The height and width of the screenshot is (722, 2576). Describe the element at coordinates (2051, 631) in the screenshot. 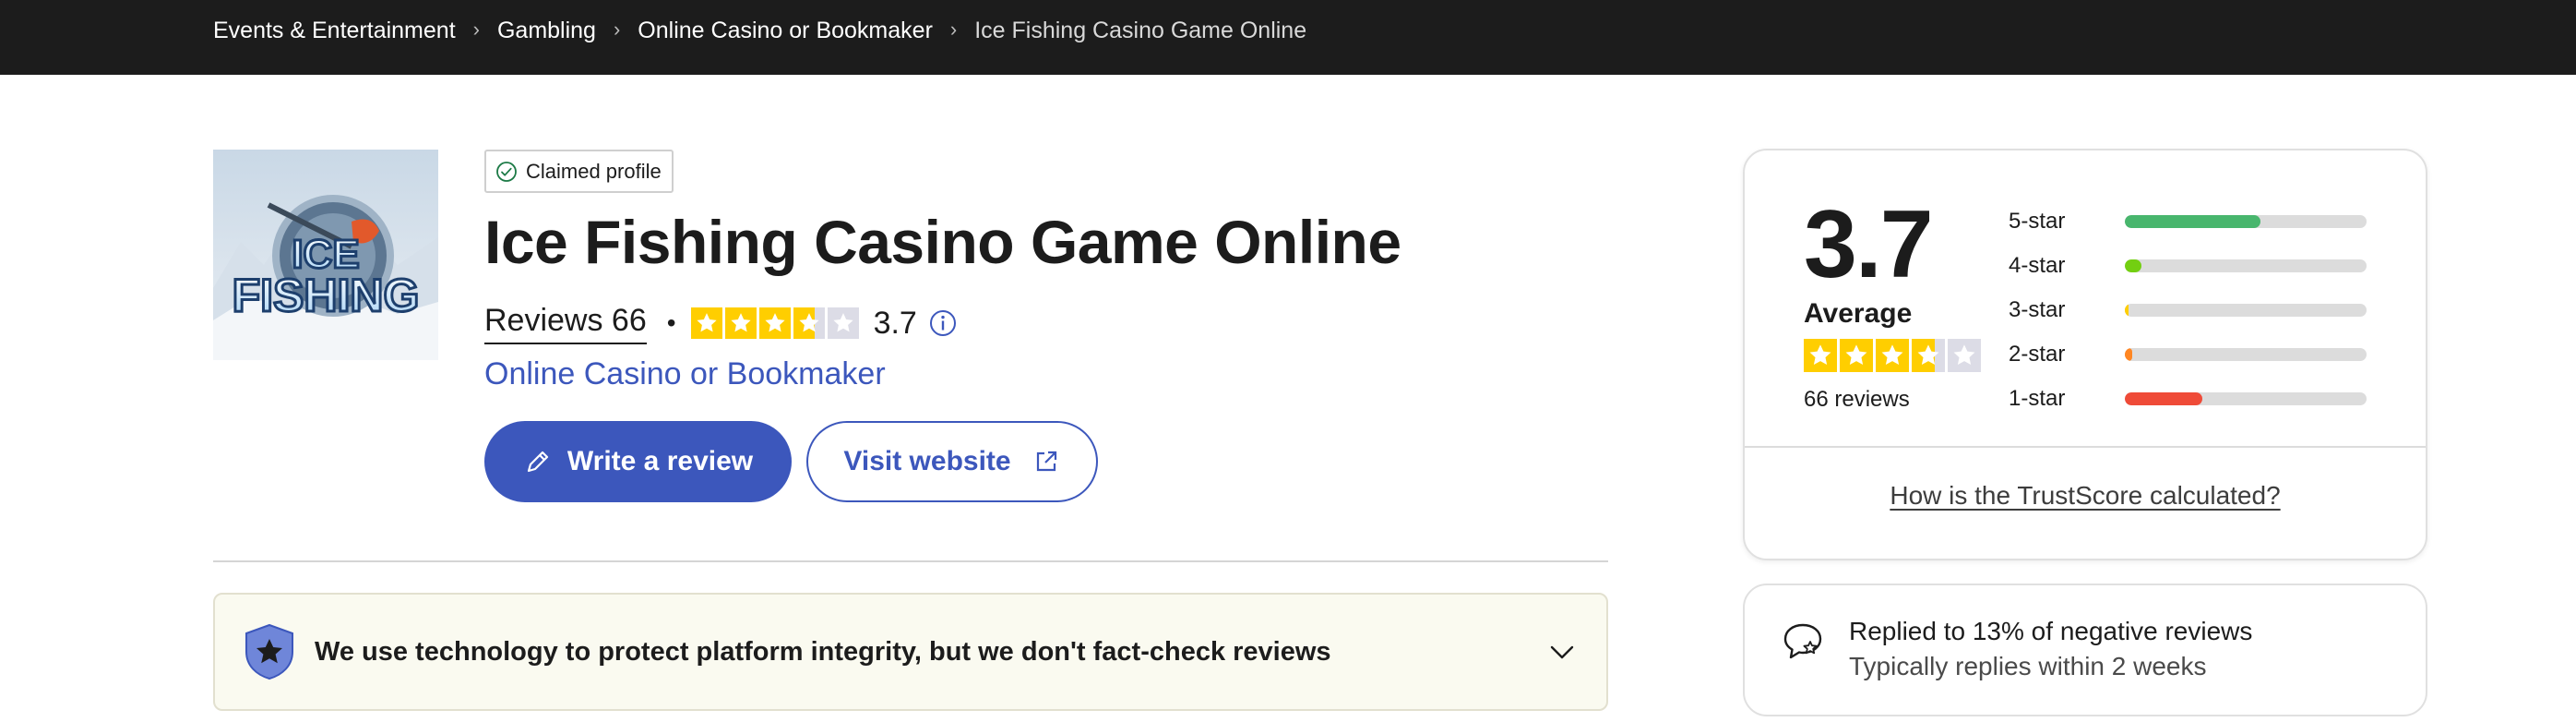

I see `reply-rate-text: Replied to 13% of negative reviews` at that location.